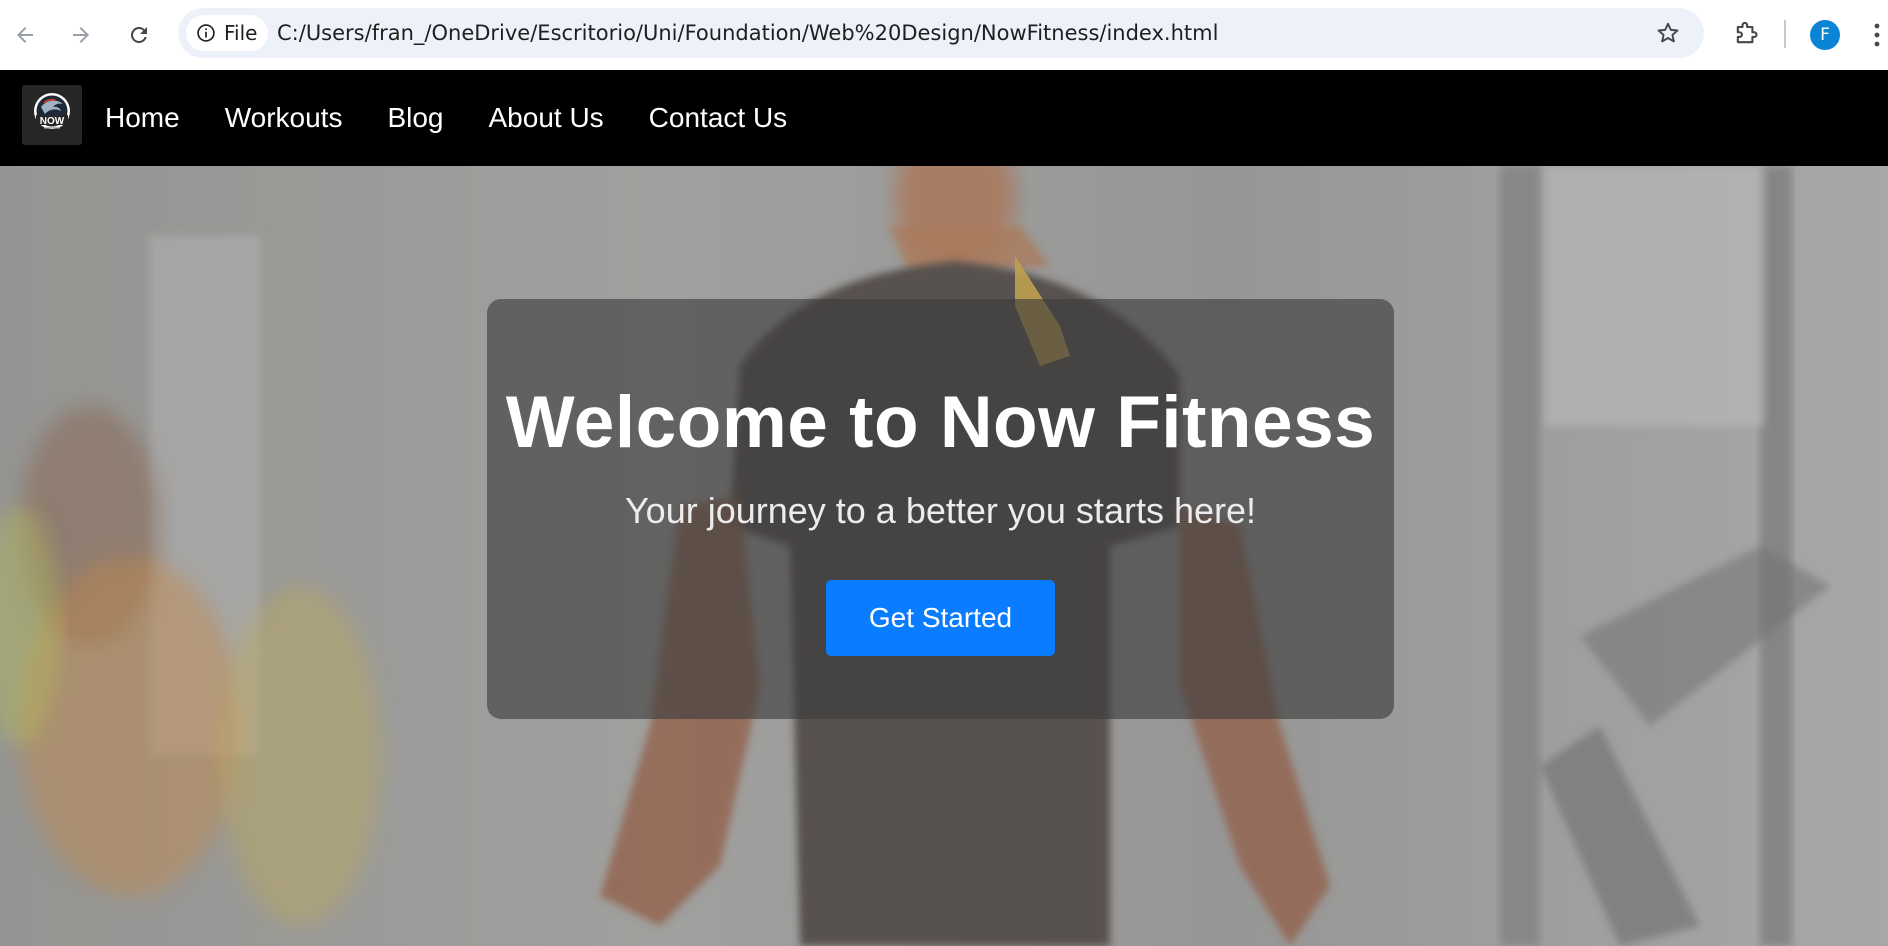 This screenshot has width=1888, height=946. What do you see at coordinates (468, 118) in the screenshot?
I see `main-nav: Home Workouts Blog About Us Contact Us` at bounding box center [468, 118].